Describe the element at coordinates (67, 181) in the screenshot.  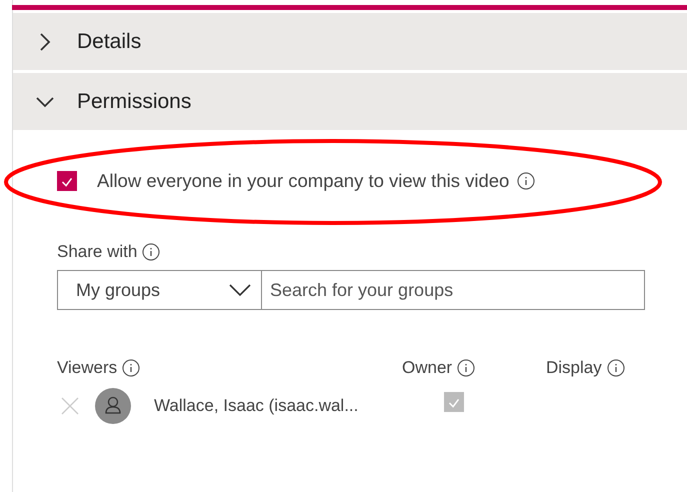
I see `checkbox` at that location.